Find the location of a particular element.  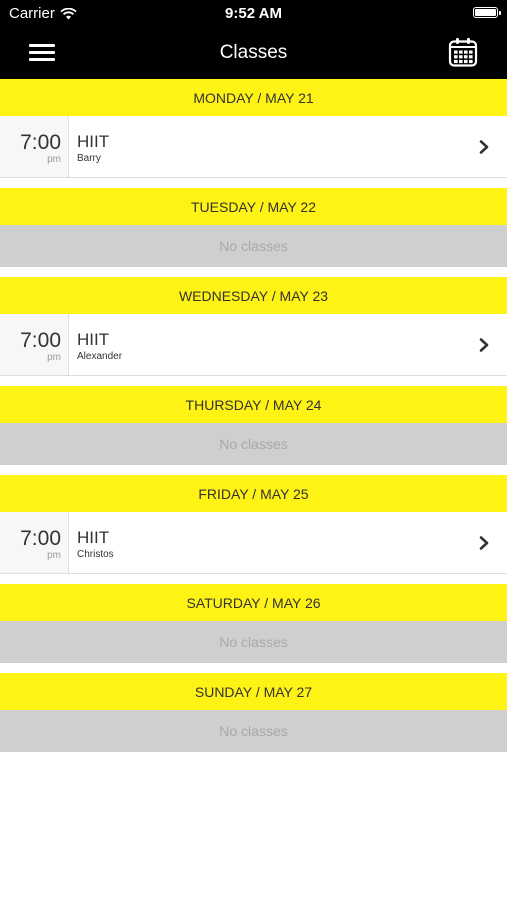

battery-icon is located at coordinates (487, 12).